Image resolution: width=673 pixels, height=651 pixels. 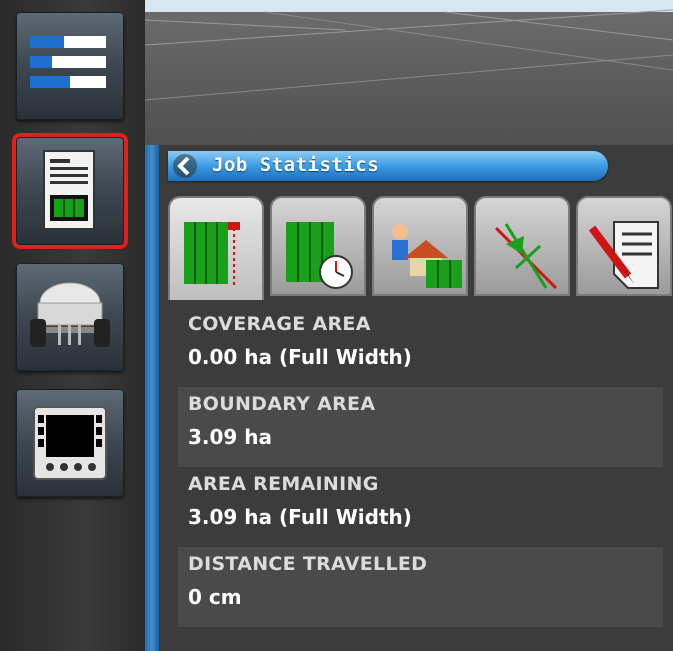 I want to click on guideline-icon, so click(x=526, y=256).